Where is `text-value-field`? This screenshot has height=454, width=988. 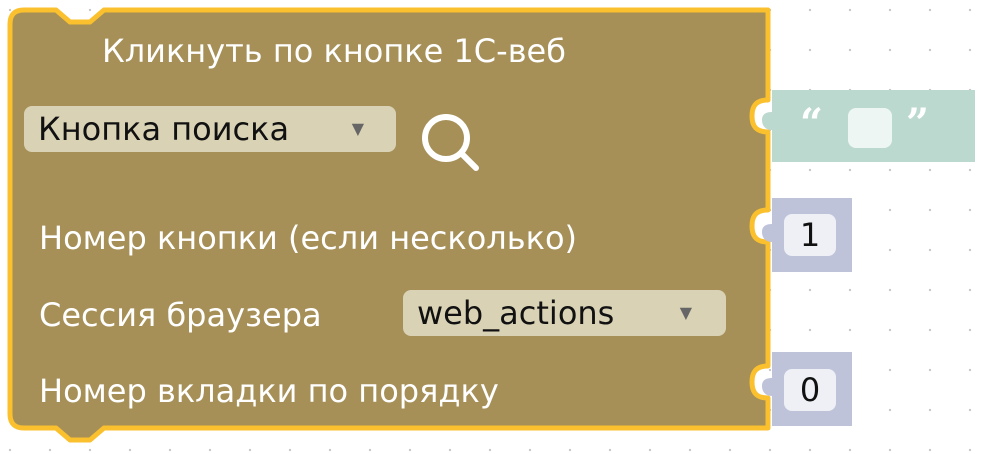
text-value-field is located at coordinates (870, 128).